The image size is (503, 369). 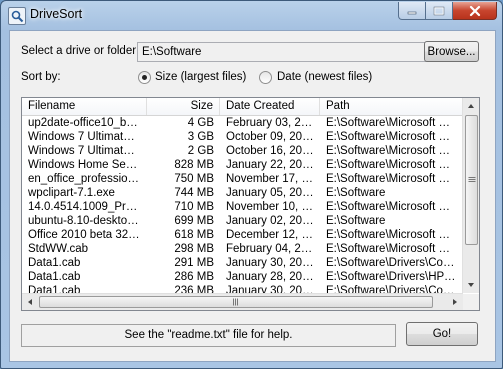 I want to click on cell-size: 744 MB, so click(x=194, y=193).